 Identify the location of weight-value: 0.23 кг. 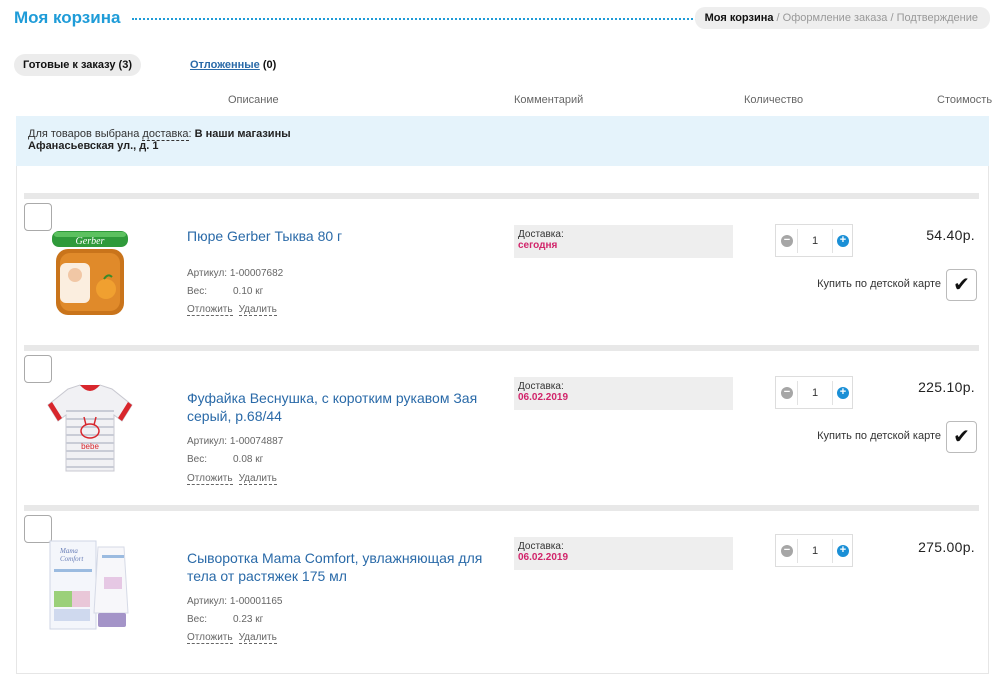
(248, 619).